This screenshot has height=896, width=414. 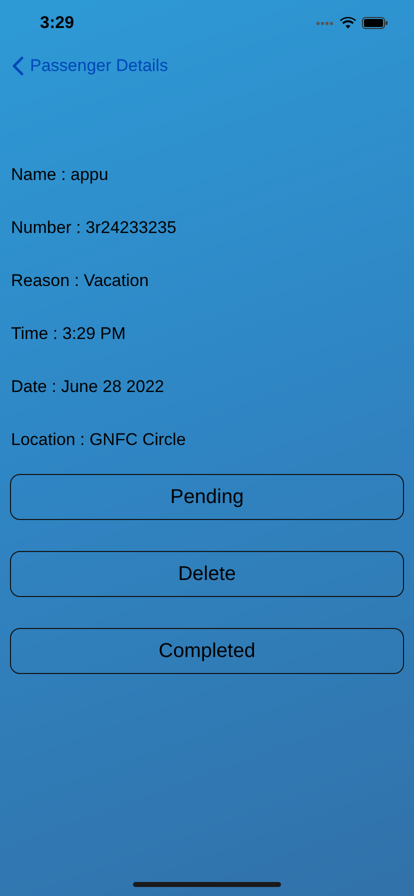 I want to click on action-button: Pending, so click(x=207, y=497).